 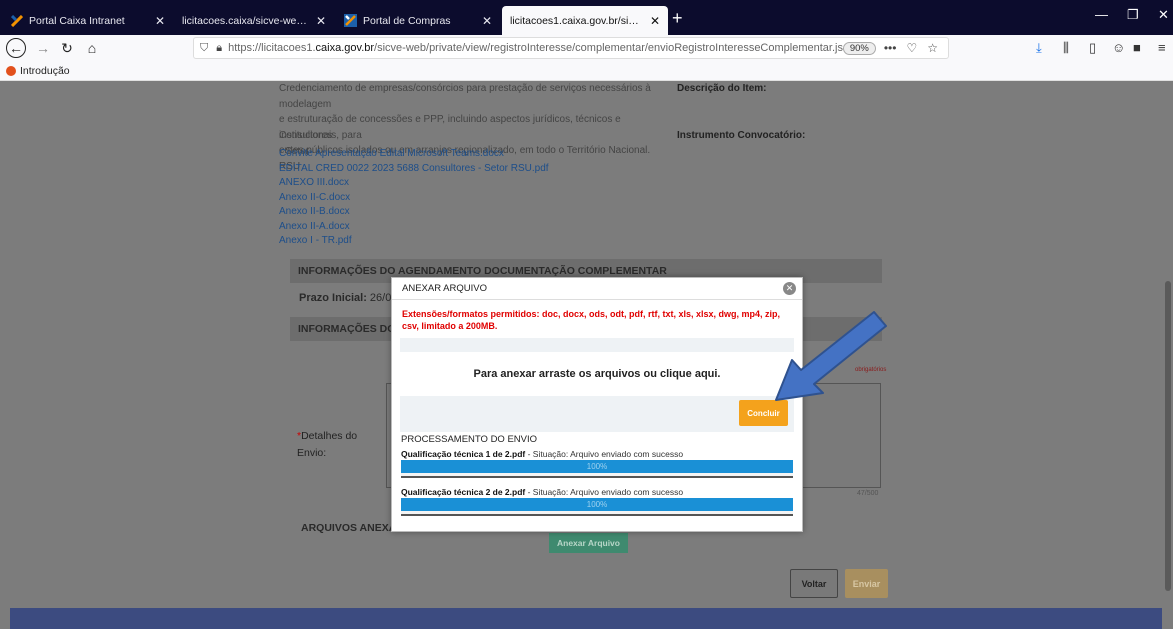 What do you see at coordinates (588, 543) in the screenshot?
I see `anexar-arquivo-button: Anexar Arquivo` at bounding box center [588, 543].